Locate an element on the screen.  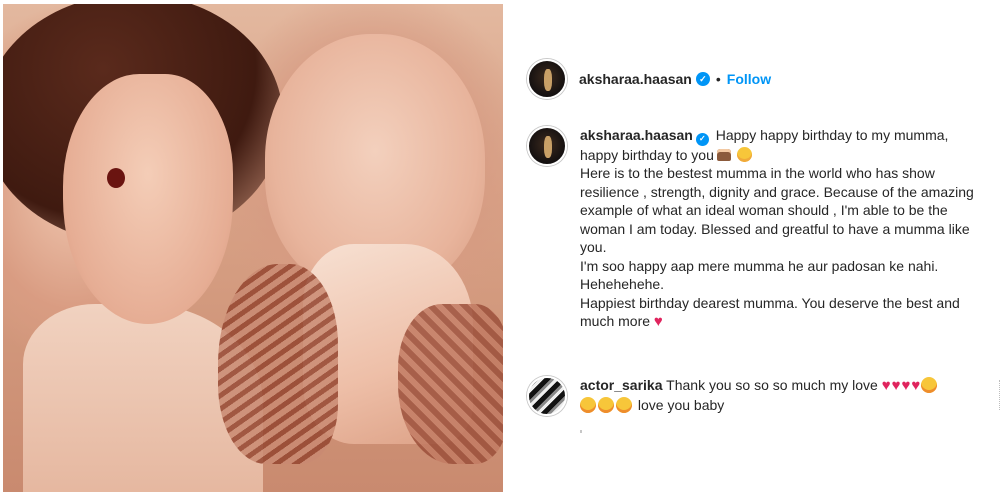
caption-avatar is located at coordinates (547, 146).